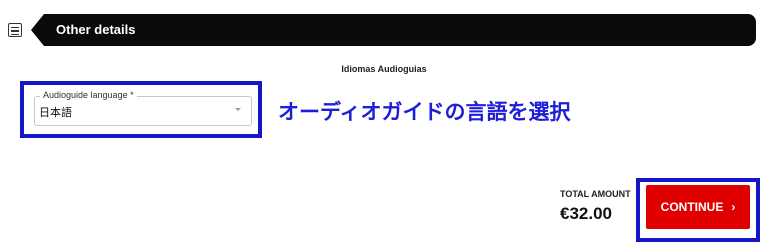  I want to click on audioguide-language-label: Audioguide language *, so click(88, 95).